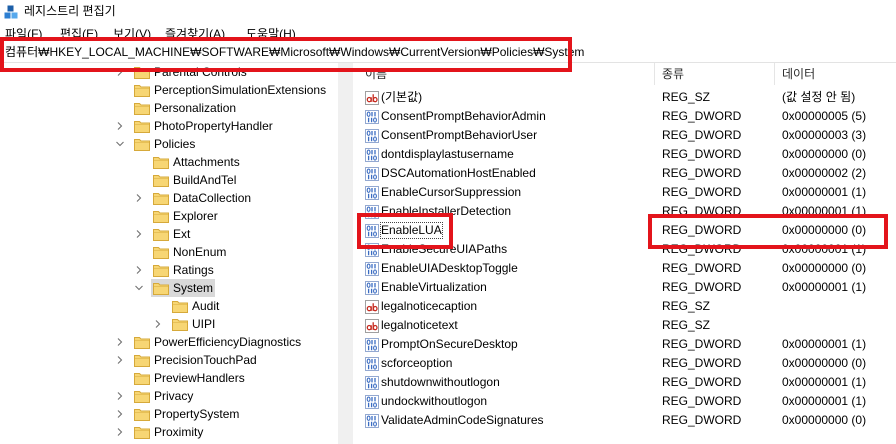 Image resolution: width=896 pixels, height=444 pixels. Describe the element at coordinates (506, 344) in the screenshot. I see `value-name-cell: PromptOnSecureDesktop` at that location.